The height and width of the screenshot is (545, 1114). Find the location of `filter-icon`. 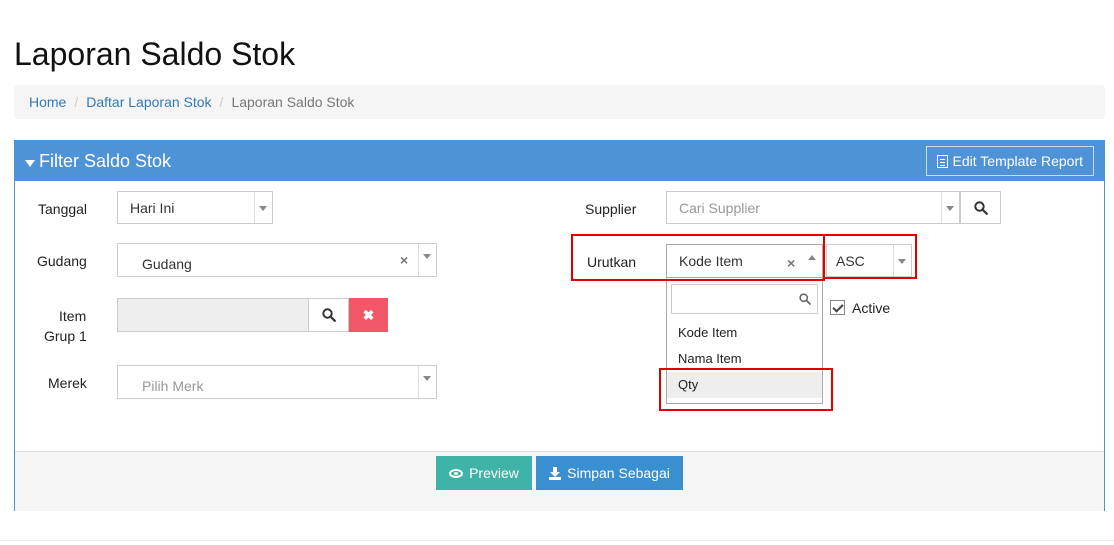

filter-icon is located at coordinates (30, 163).